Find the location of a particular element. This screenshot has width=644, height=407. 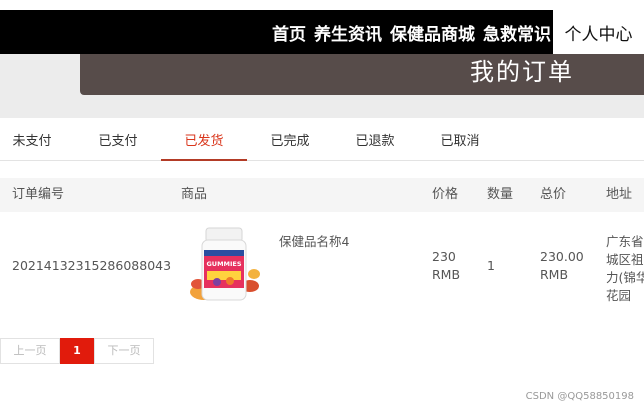

nav-first-aid: 急救常识 is located at coordinates (517, 32).